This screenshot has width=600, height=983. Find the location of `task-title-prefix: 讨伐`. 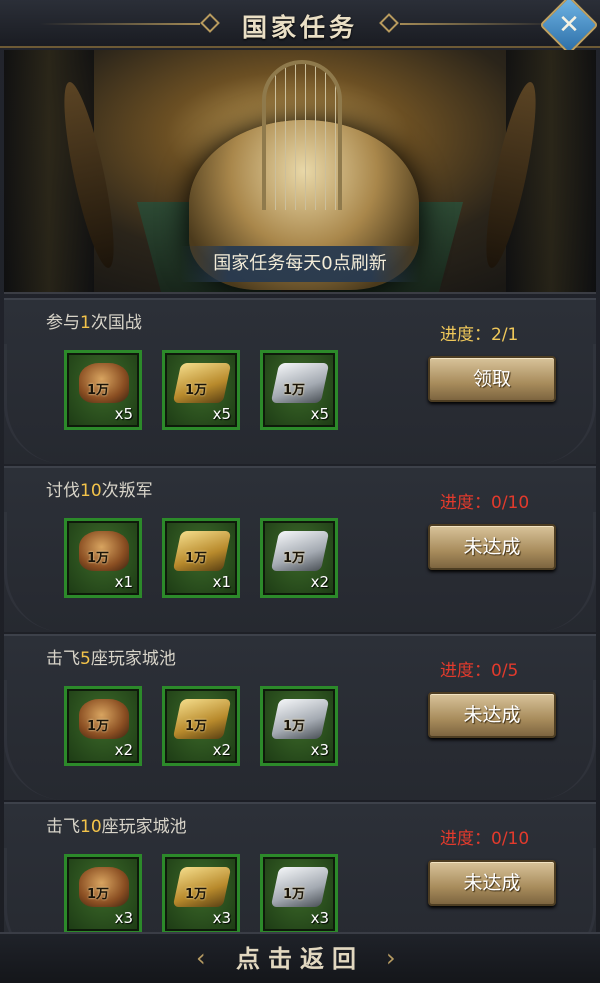

task-title-prefix: 讨伐 is located at coordinates (63, 491).